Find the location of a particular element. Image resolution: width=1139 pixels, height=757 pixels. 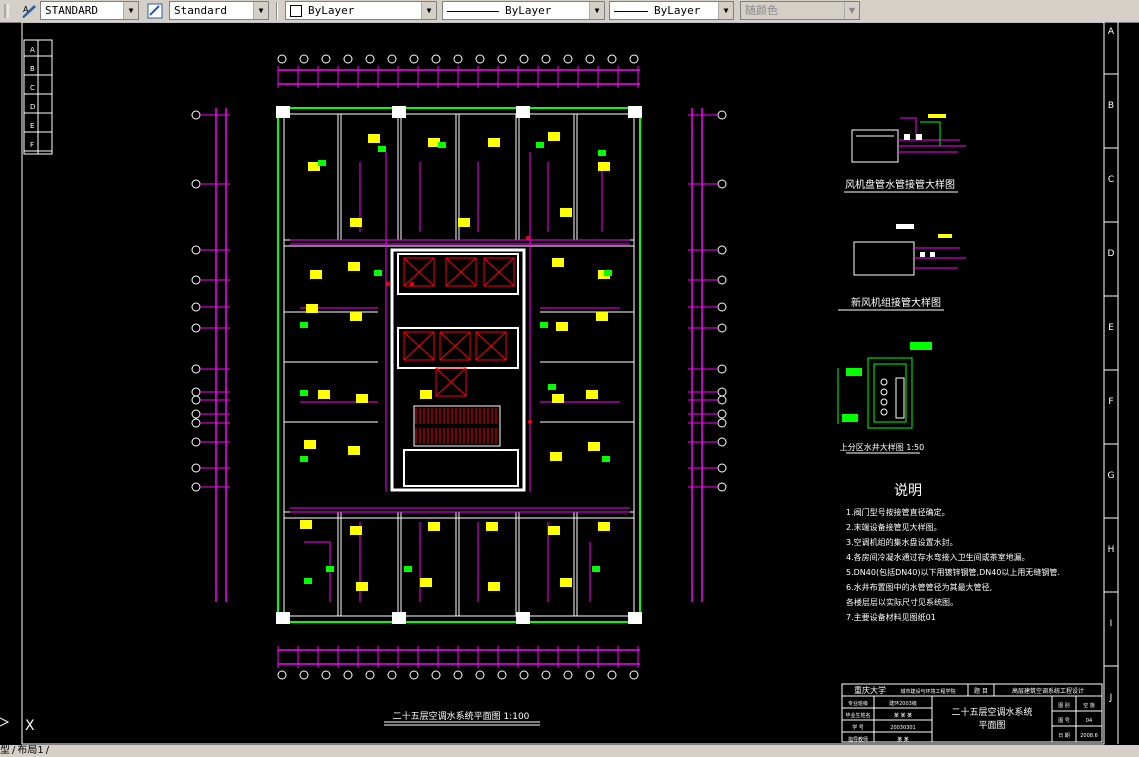

title-row-value: 某 某 某 is located at coordinates (903, 716).